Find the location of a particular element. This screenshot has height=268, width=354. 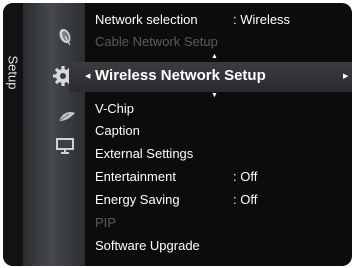

menu-item-label: Cable Network Setup is located at coordinates (156, 41).